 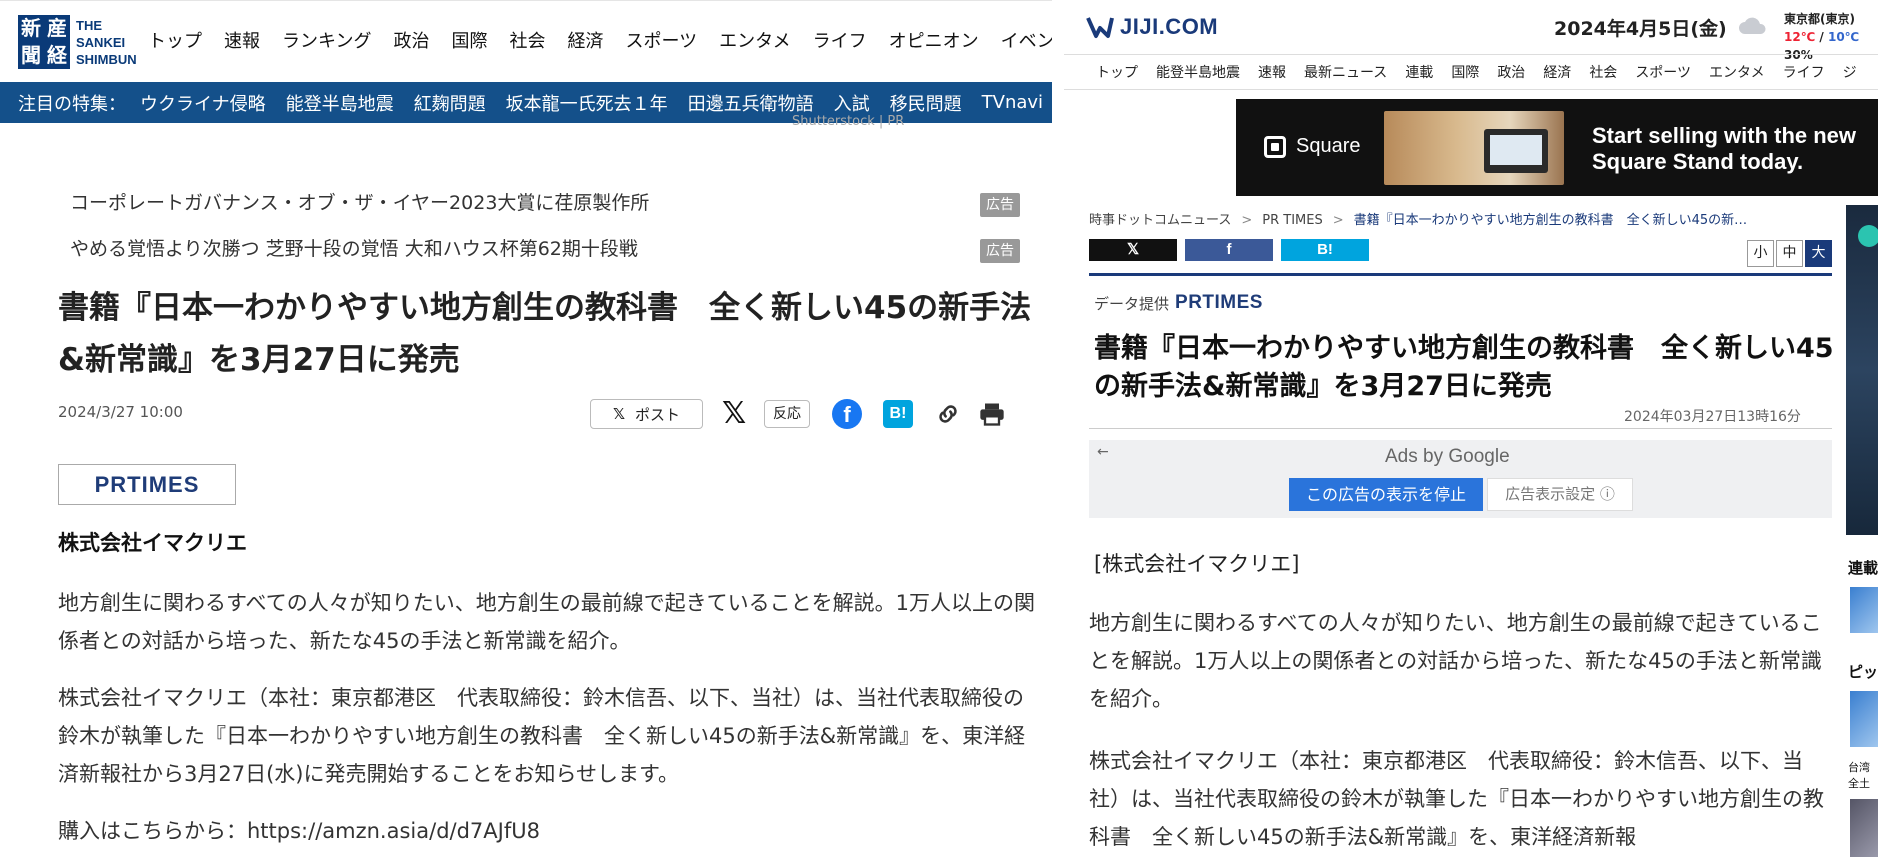 I want to click on font-size-large-button: 大, so click(x=1818, y=253).